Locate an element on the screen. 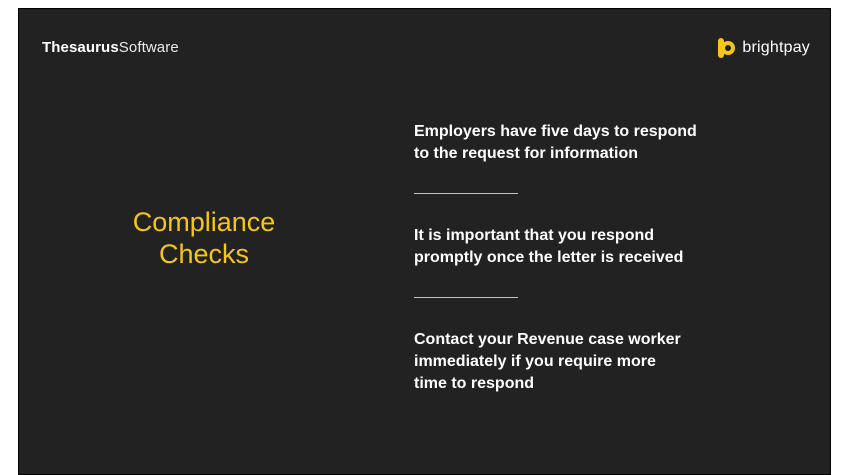 The height and width of the screenshot is (475, 848). slide-title: Compliance Checks is located at coordinates (204, 238).